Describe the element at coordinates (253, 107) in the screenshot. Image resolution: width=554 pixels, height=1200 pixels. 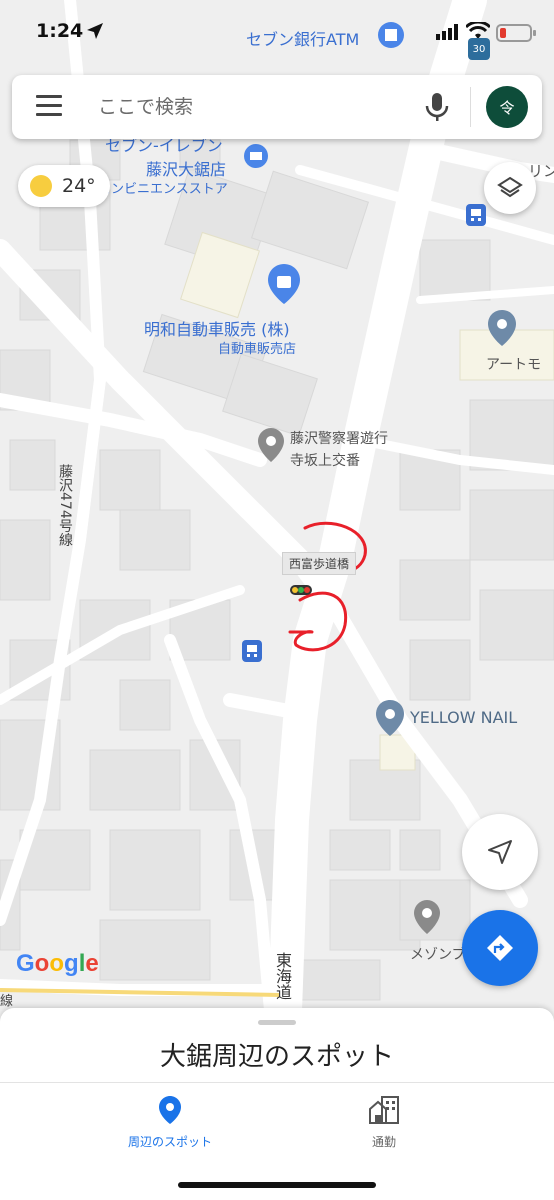
I see `search-input` at that location.